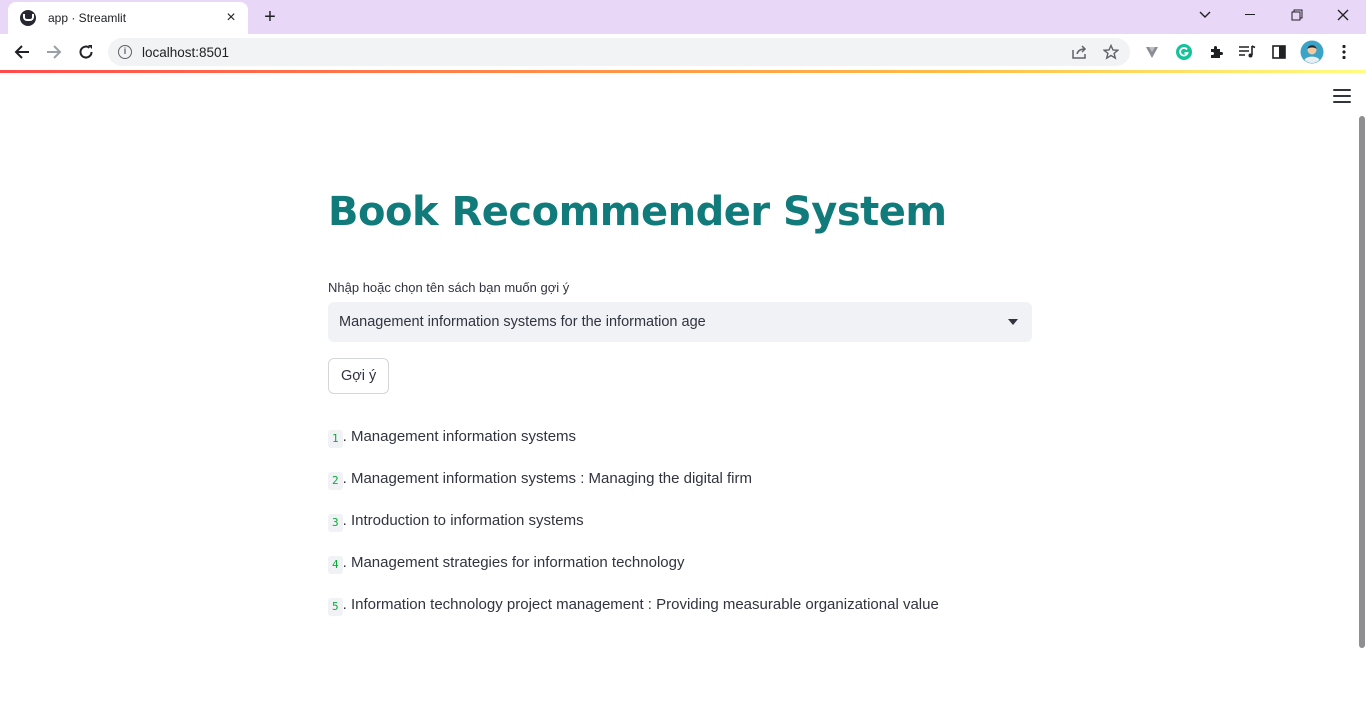 This screenshot has height=728, width=1366. Describe the element at coordinates (1251, 15) in the screenshot. I see `minimize-window-icon` at that location.